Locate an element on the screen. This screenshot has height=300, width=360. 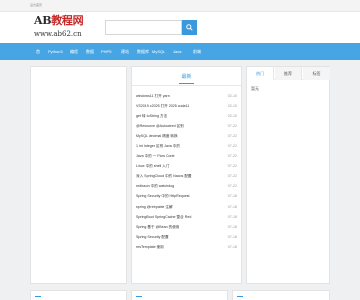
nav-item-9: 前端 is located at coordinates (197, 51).